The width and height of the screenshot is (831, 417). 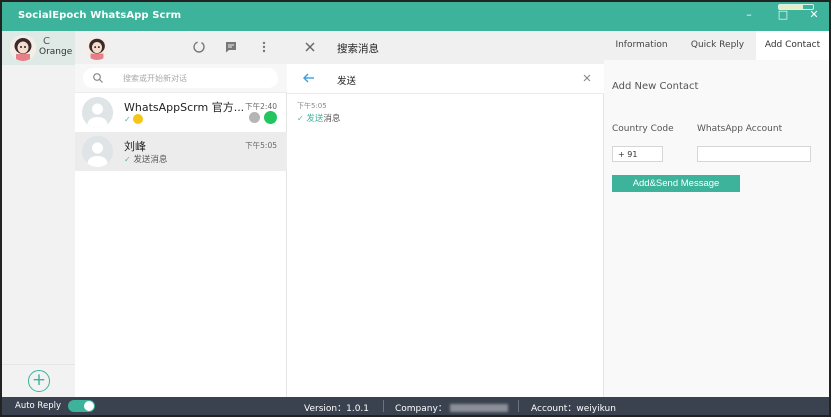 I want to click on version-label: Version：, so click(x=325, y=409).